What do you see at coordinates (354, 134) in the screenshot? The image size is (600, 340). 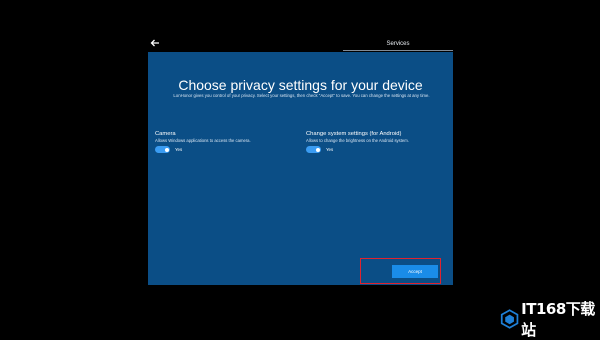 I see `setting-title: Change system settings (for Android)` at bounding box center [354, 134].